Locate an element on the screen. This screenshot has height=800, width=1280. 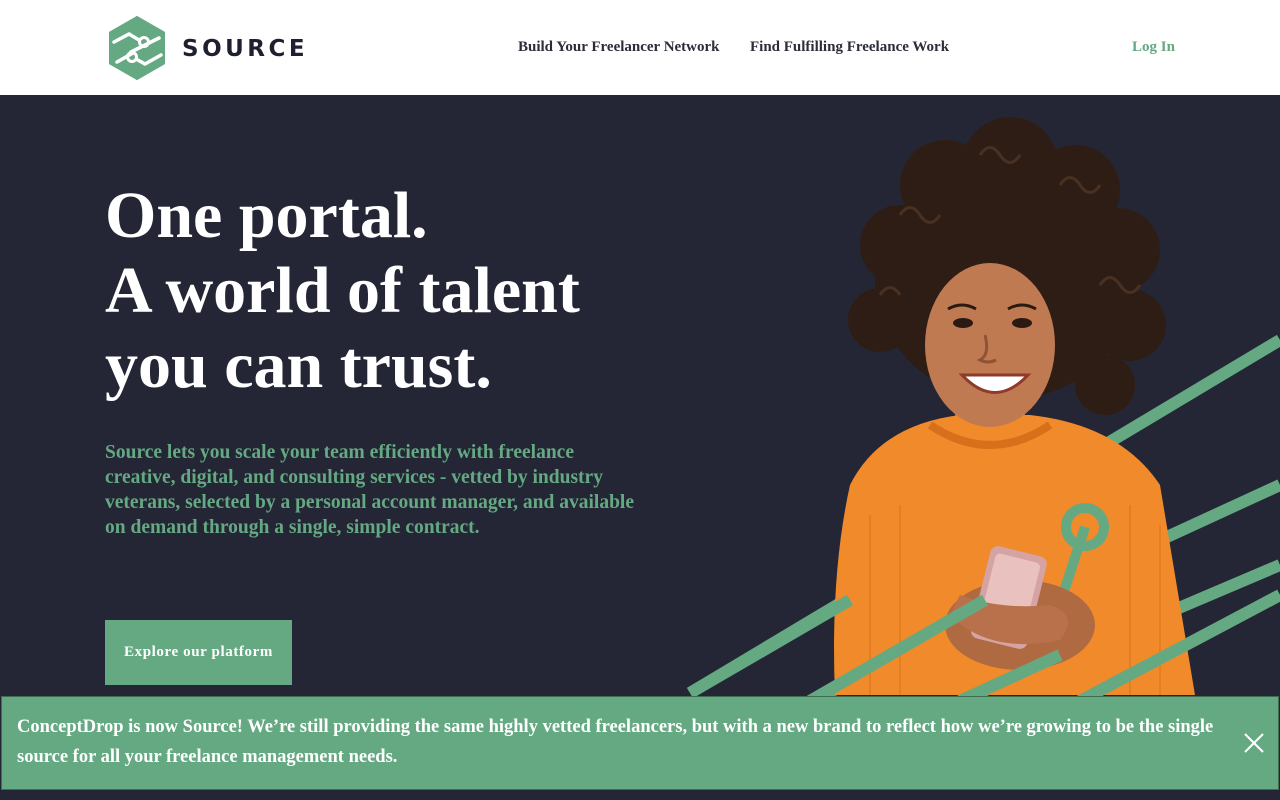
hero-headline-line-3: you can trust. is located at coordinates (298, 365).